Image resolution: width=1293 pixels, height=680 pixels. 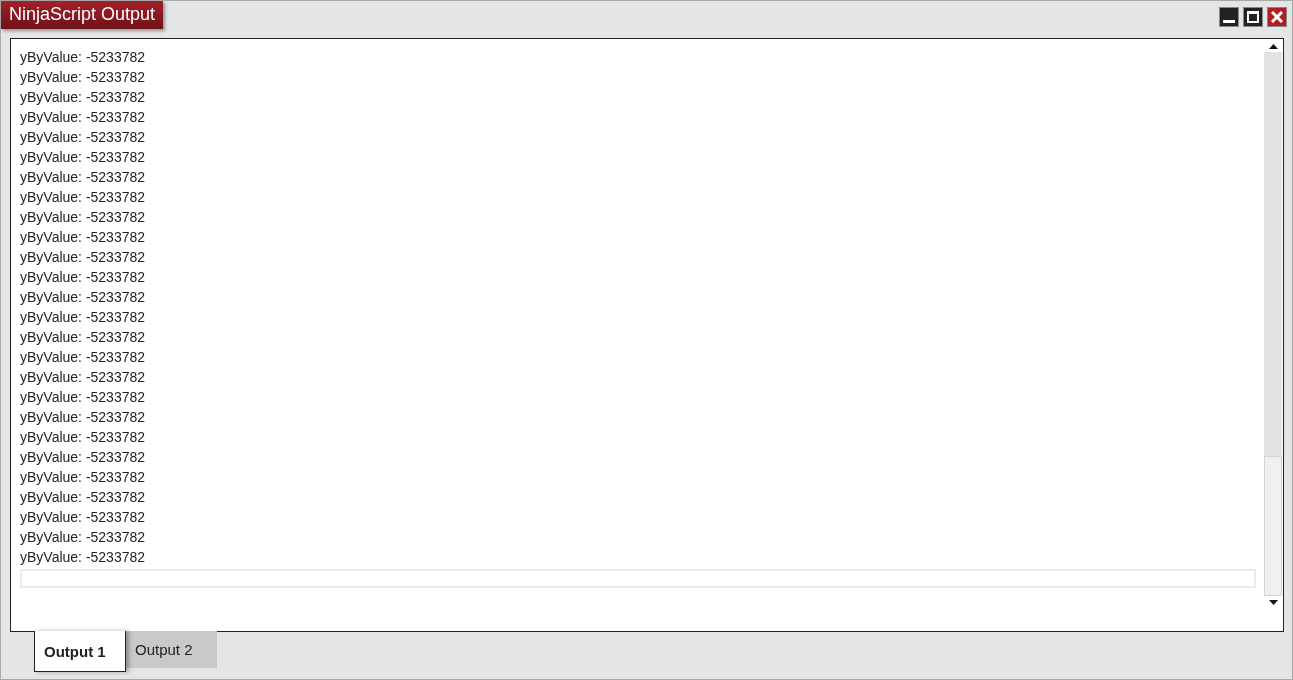 I want to click on window-title: NinjaScript Output, so click(x=82, y=15).